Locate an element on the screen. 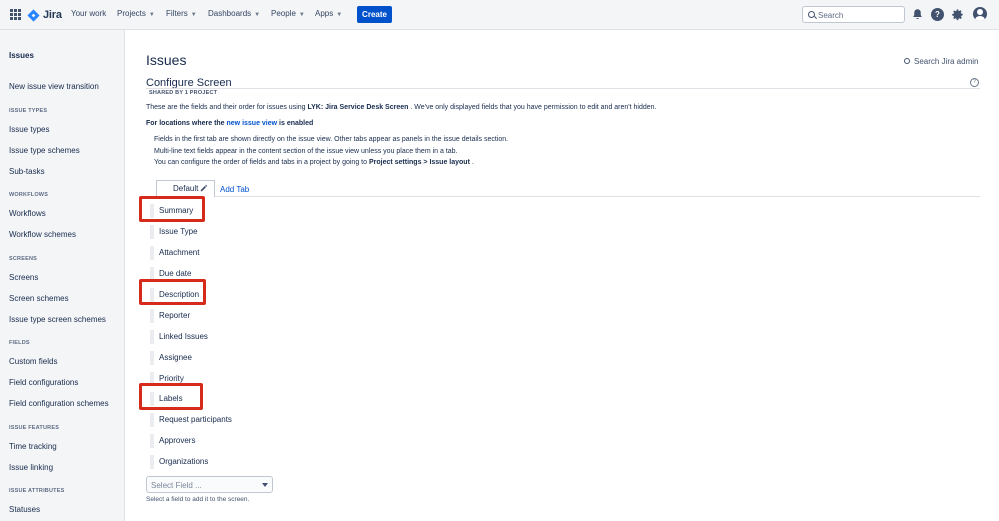 Image resolution: width=999 pixels, height=521 pixels. field-label: Organizations is located at coordinates (184, 461).